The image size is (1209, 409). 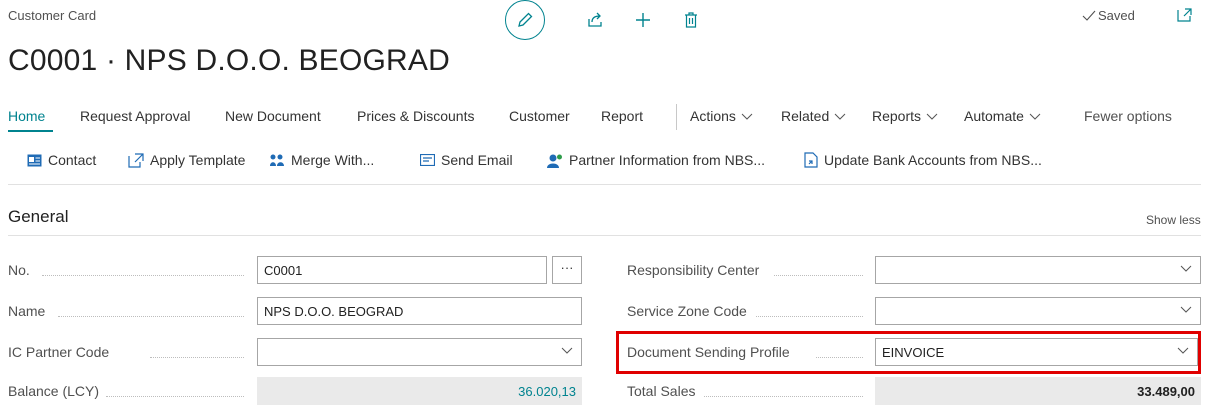 I want to click on menu-new-document: New Document, so click(x=273, y=116).